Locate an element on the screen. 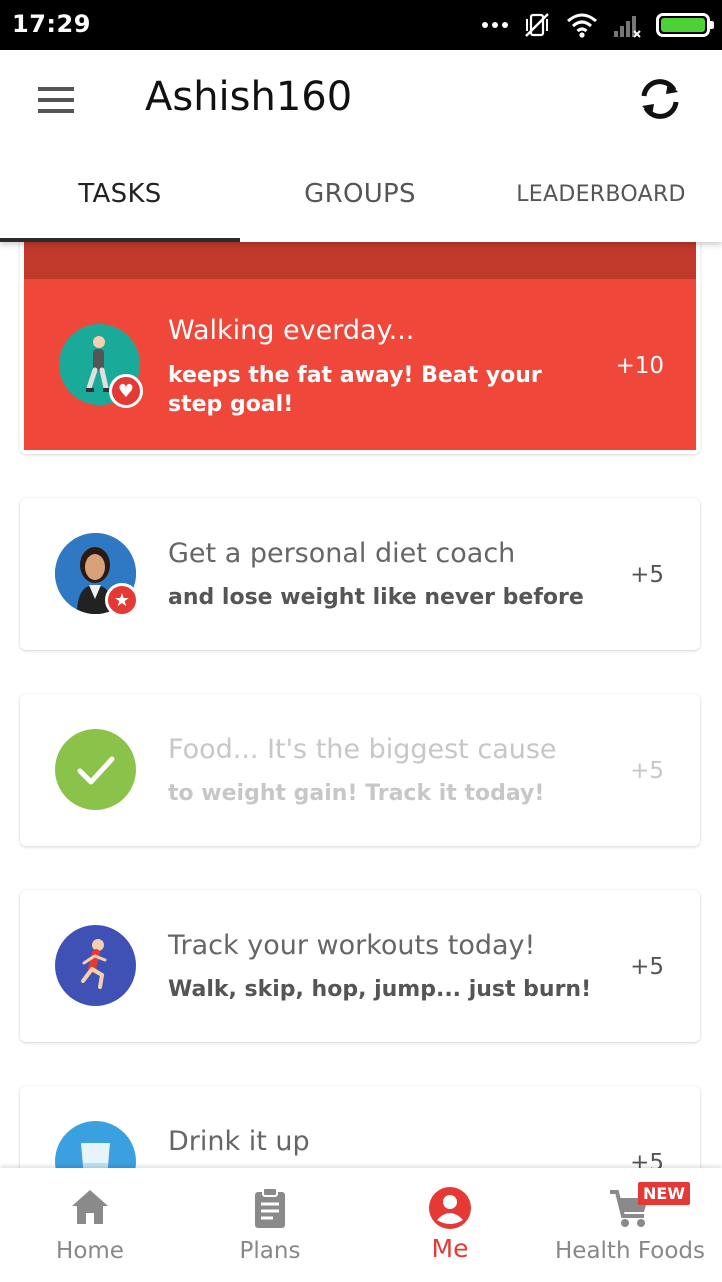  status-bar: 17:29 is located at coordinates (361, 25).